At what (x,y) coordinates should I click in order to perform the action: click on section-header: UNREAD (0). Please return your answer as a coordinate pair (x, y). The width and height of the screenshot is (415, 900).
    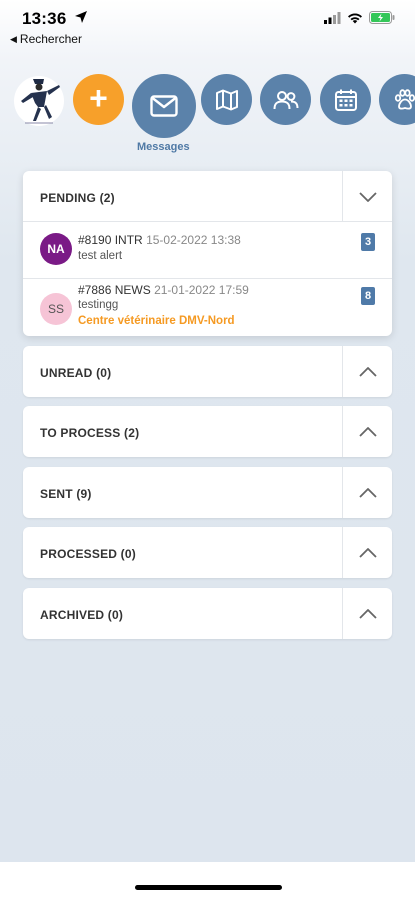
    Looking at the image, I should click on (207, 371).